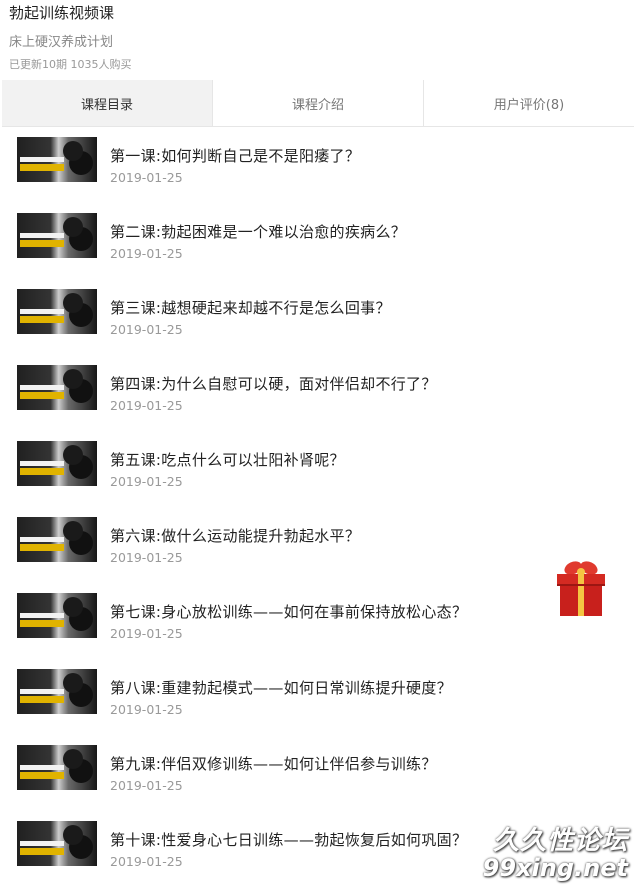  I want to click on lesson-title: 第三课:越想硬起来却越不行是怎么回事？, so click(250, 308).